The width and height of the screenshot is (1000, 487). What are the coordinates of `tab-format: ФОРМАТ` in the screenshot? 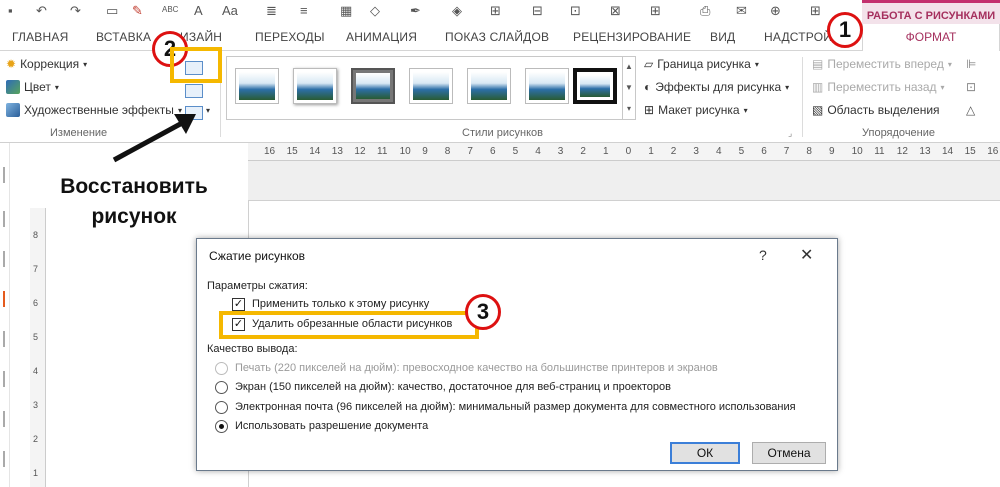 It's located at (931, 37).